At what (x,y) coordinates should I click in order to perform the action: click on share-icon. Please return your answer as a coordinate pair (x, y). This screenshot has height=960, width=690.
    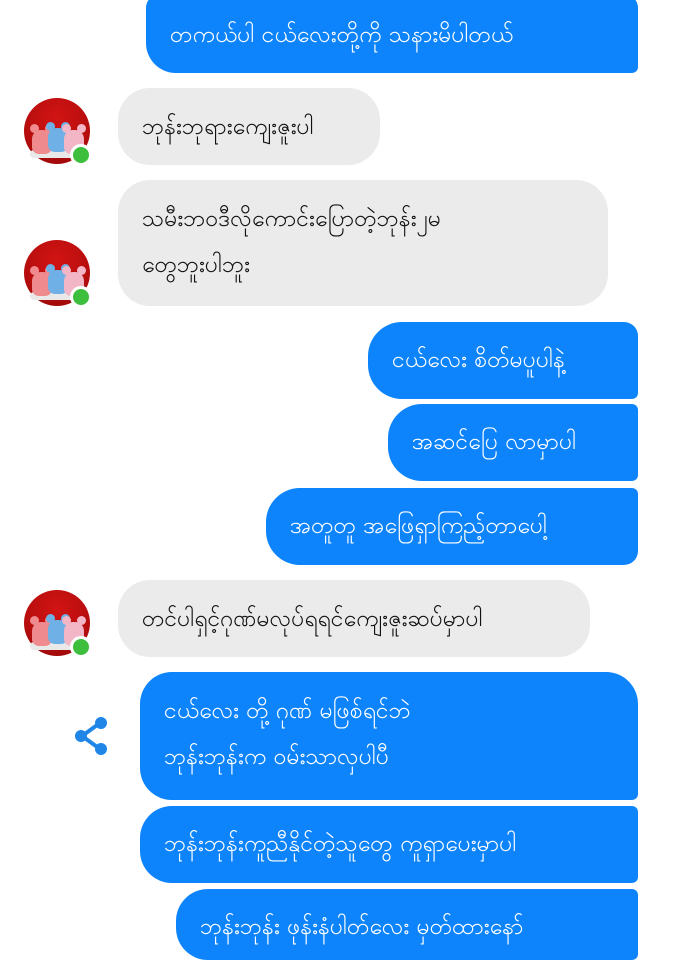
    Looking at the image, I should click on (92, 736).